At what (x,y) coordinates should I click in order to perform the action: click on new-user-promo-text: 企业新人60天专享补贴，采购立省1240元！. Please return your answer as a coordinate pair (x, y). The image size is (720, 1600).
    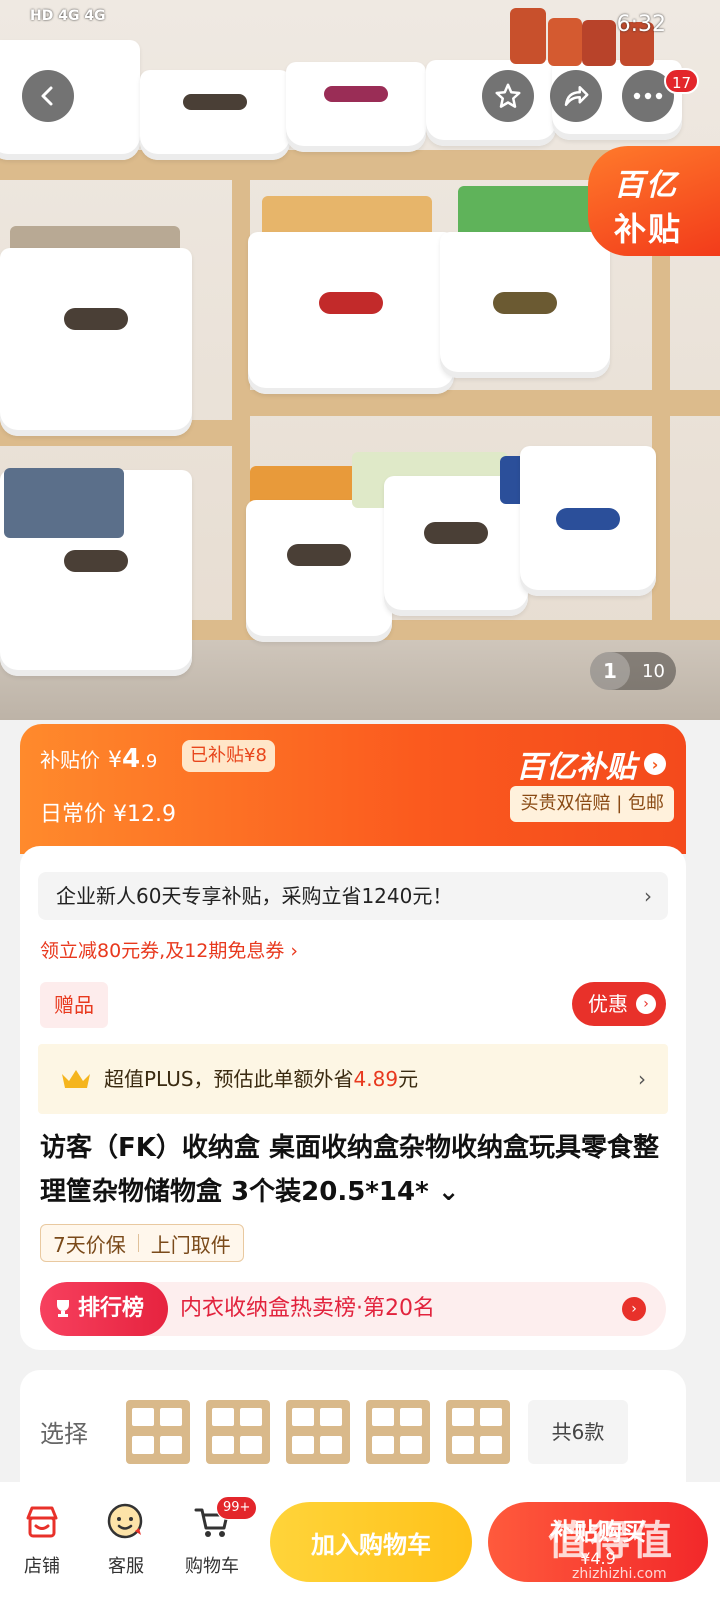
    Looking at the image, I should click on (254, 896).